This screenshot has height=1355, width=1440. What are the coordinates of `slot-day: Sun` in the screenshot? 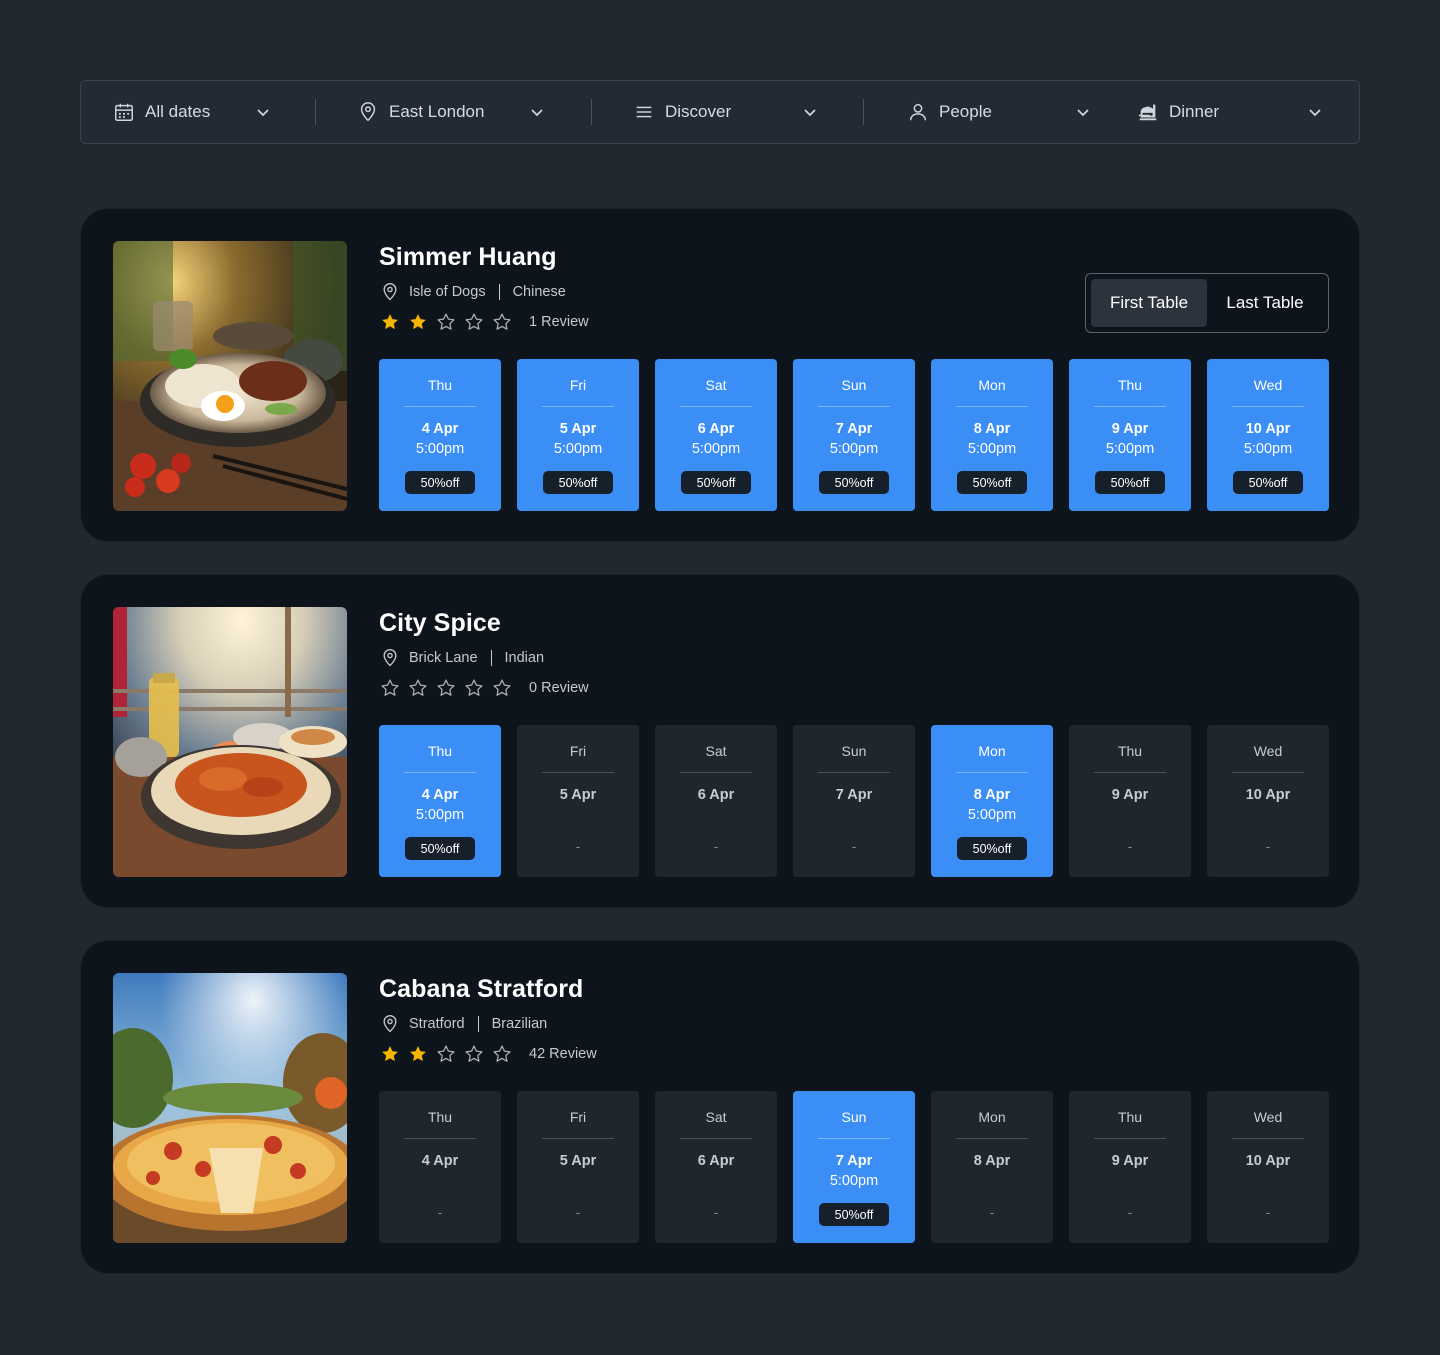 It's located at (854, 1117).